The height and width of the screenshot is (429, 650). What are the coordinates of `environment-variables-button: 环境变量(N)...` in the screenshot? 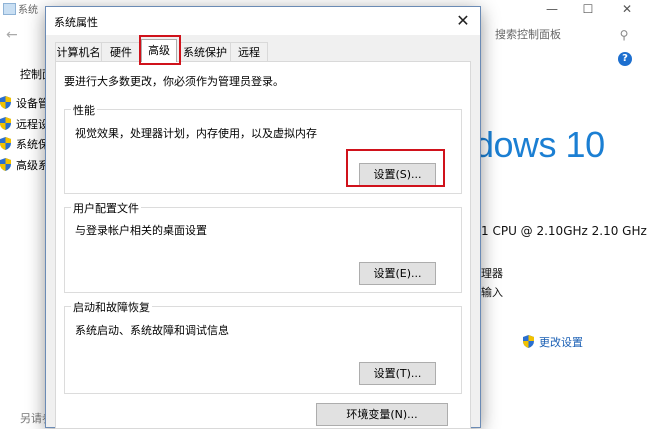 It's located at (382, 414).